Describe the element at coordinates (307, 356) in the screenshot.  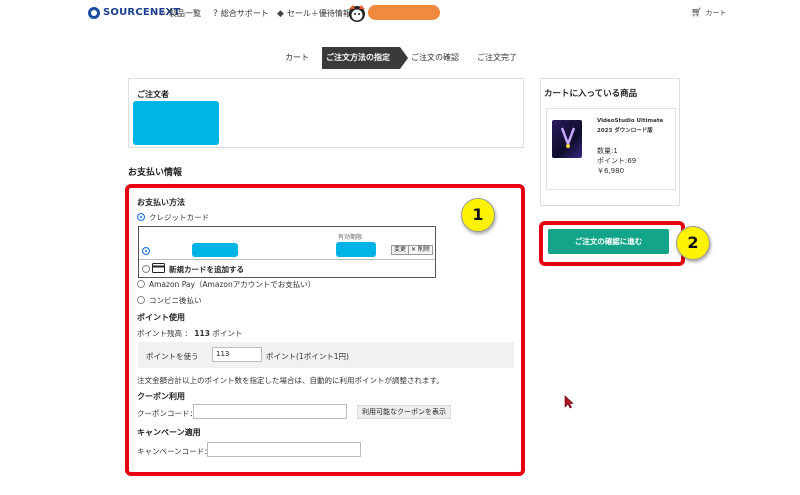
I see `points-use-unit: ポイント(1ポイント1円)` at that location.